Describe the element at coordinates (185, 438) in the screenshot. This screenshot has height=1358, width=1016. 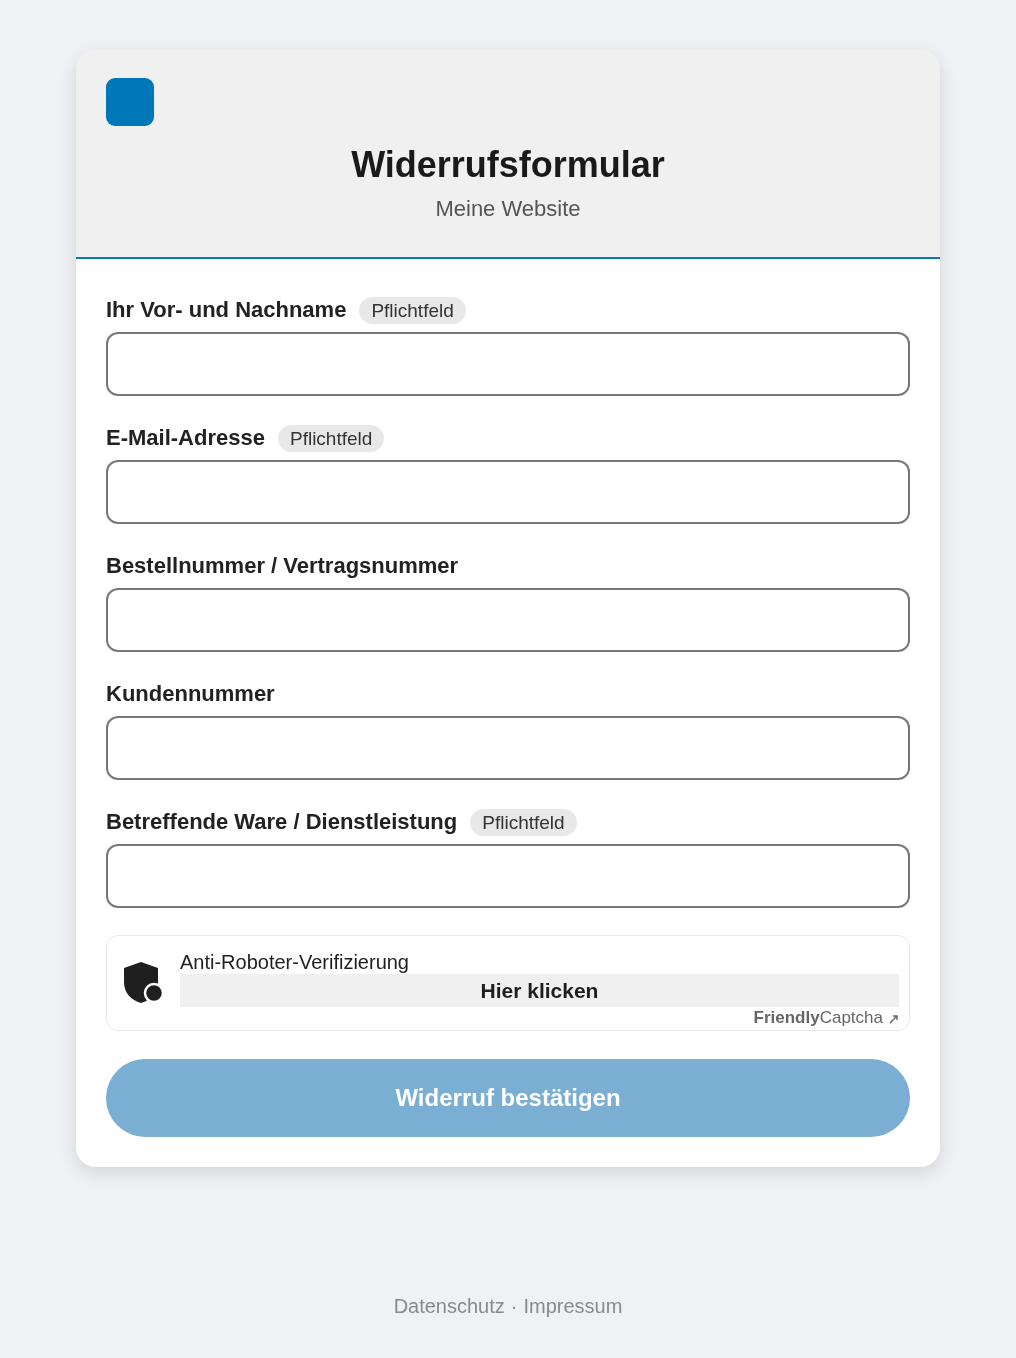
I see `field-label: E-Mail-Adresse` at that location.